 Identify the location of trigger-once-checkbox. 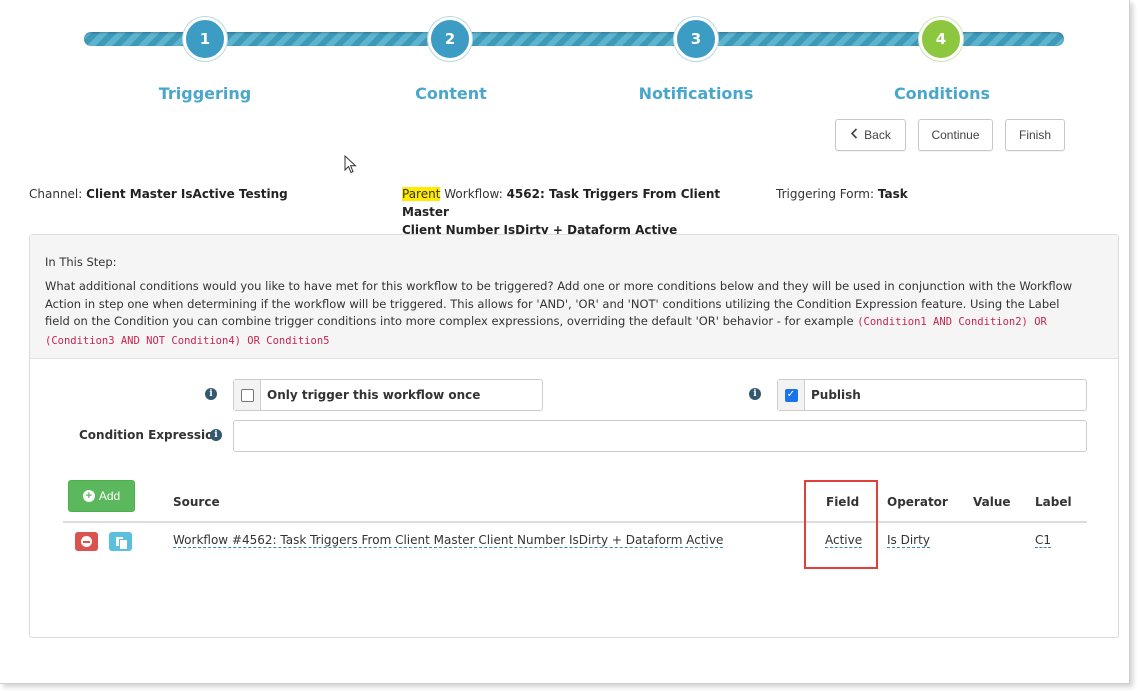
(247, 395).